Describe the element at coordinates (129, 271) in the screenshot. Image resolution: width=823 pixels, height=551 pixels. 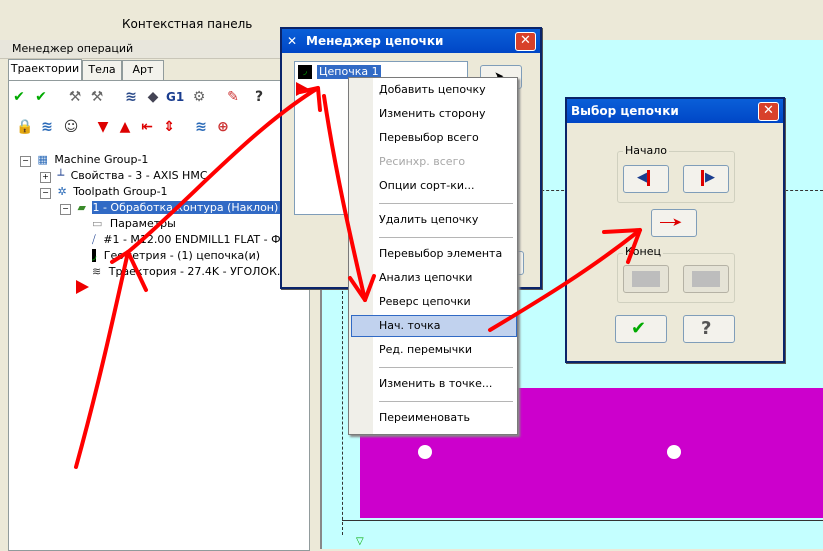
I see `arrow-head` at that location.